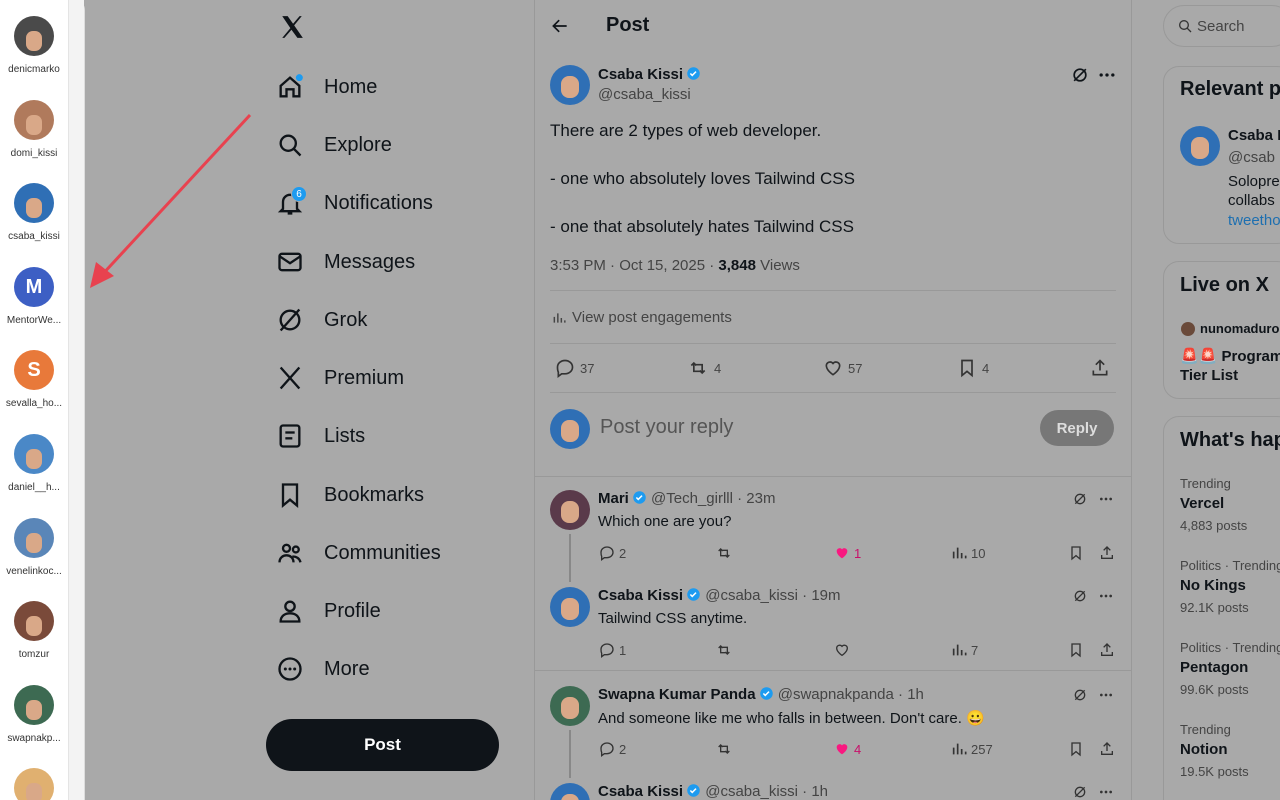 The width and height of the screenshot is (1280, 800). Describe the element at coordinates (649, 74) in the screenshot. I see `post-author: Csaba Kissi` at that location.